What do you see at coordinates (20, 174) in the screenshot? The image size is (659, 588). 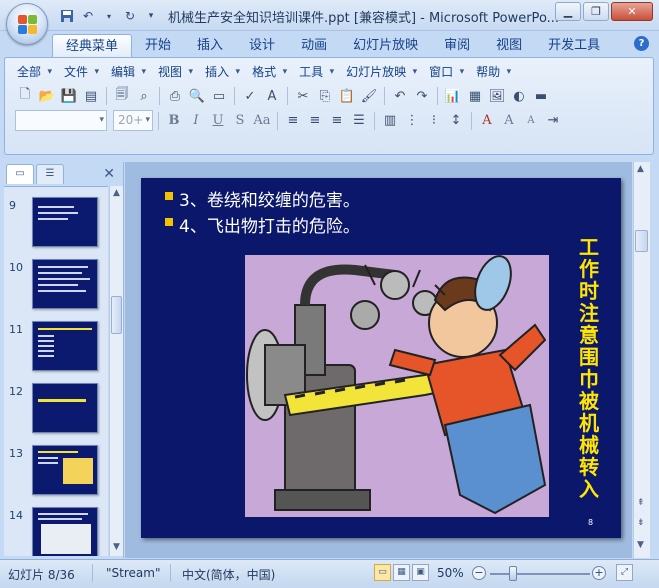 I see `tab-slides: ▭` at bounding box center [20, 174].